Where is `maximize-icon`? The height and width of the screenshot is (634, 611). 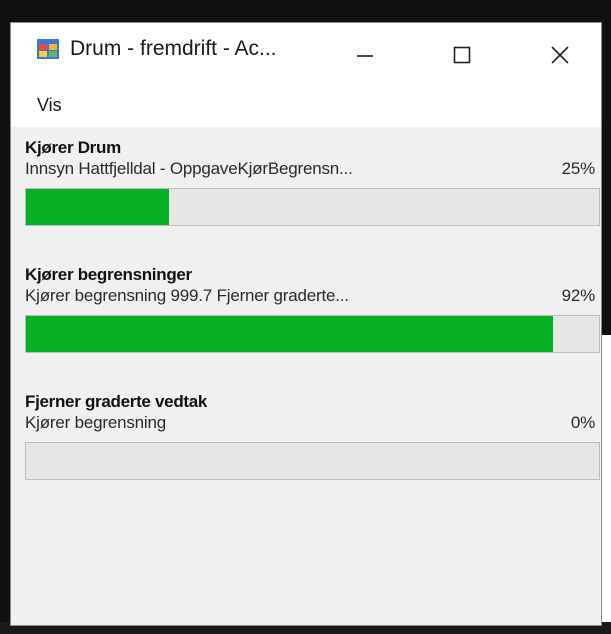
maximize-icon is located at coordinates (462, 55).